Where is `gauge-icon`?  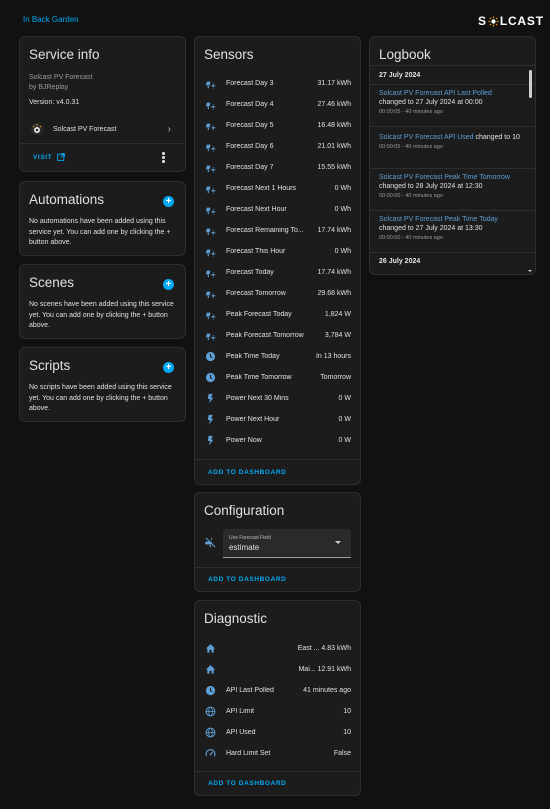
gauge-icon is located at coordinates (210, 753).